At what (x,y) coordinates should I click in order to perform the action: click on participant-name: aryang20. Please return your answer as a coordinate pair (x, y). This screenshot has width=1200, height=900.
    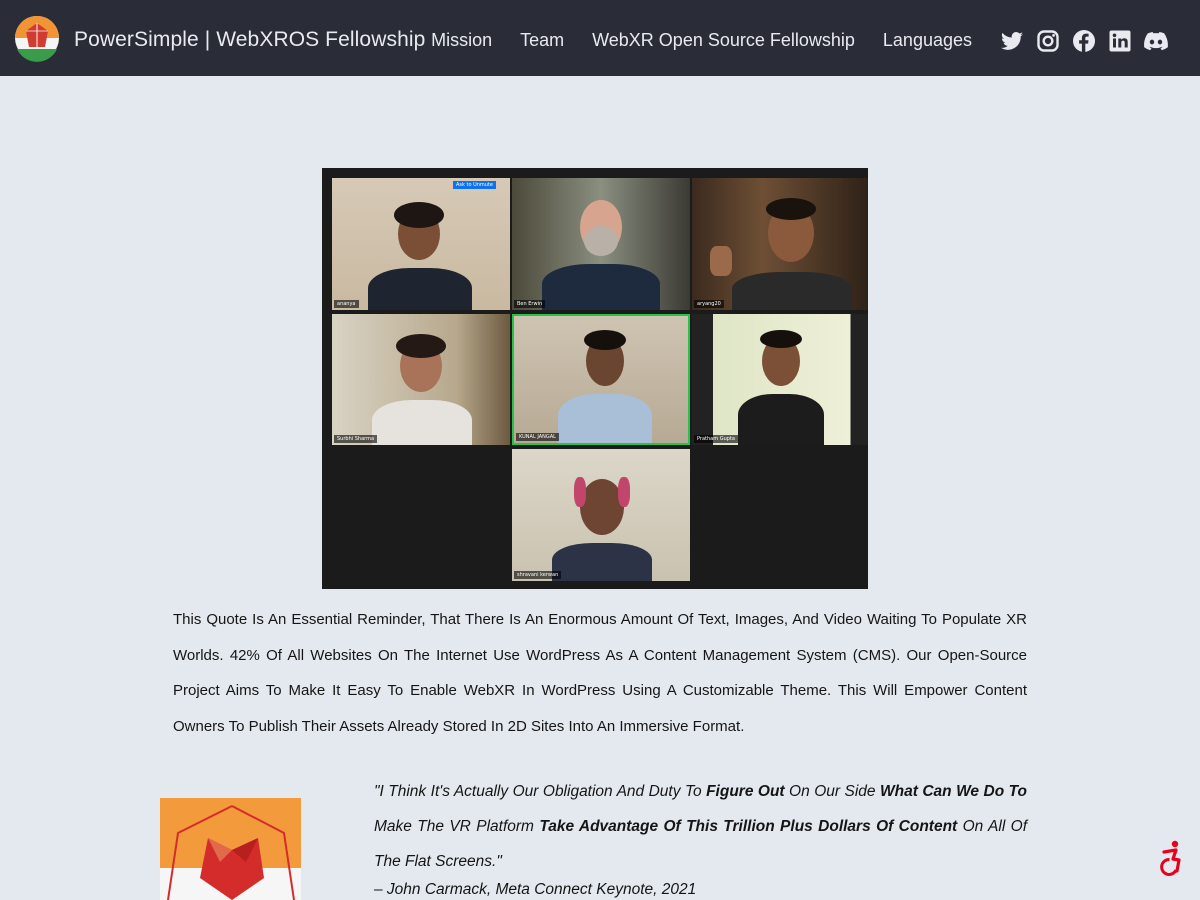
    Looking at the image, I should click on (709, 304).